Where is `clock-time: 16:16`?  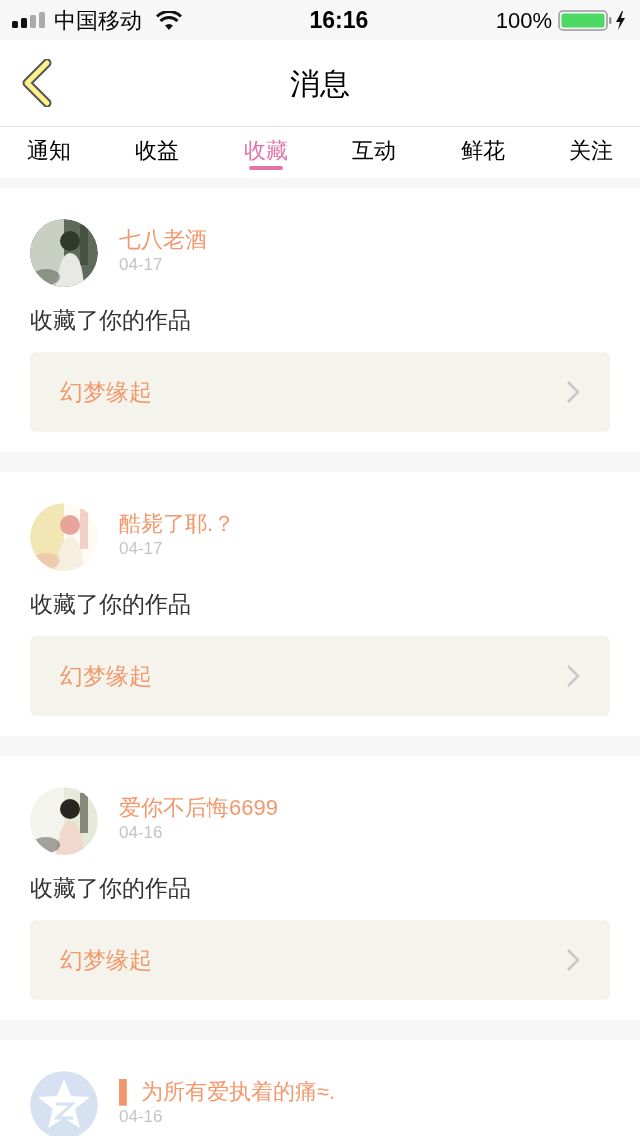
clock-time: 16:16 is located at coordinates (339, 20).